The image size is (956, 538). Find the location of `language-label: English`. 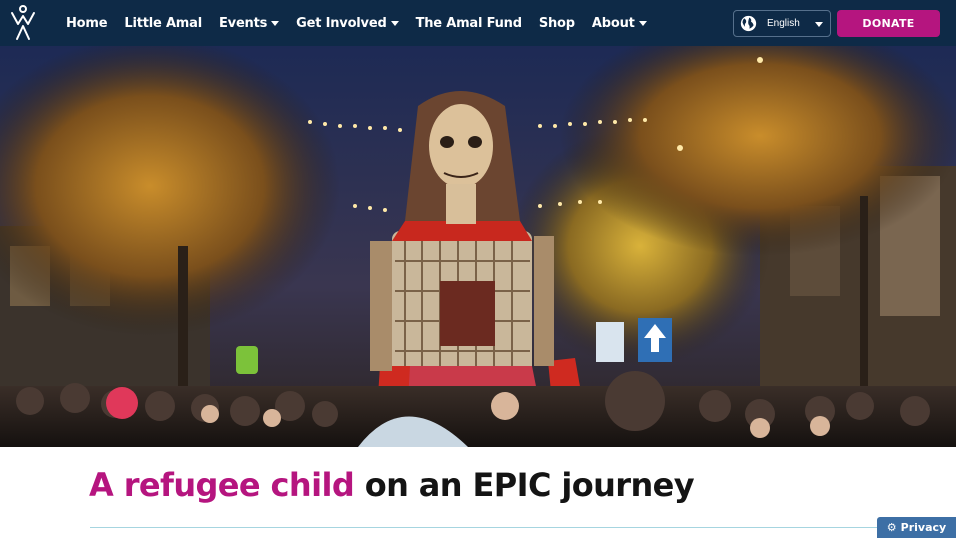

language-label: English is located at coordinates (783, 23).